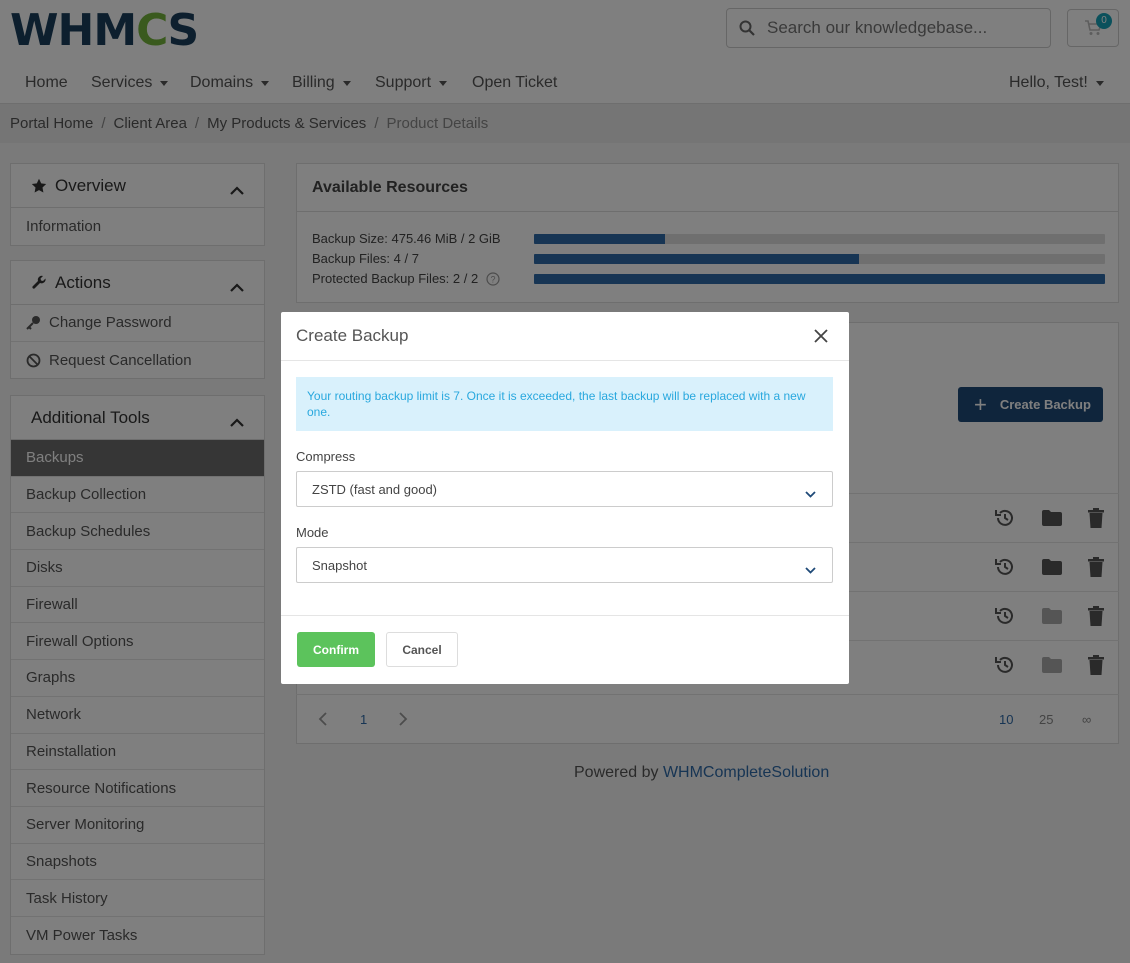  I want to click on confirm-button: Confirm, so click(336, 649).